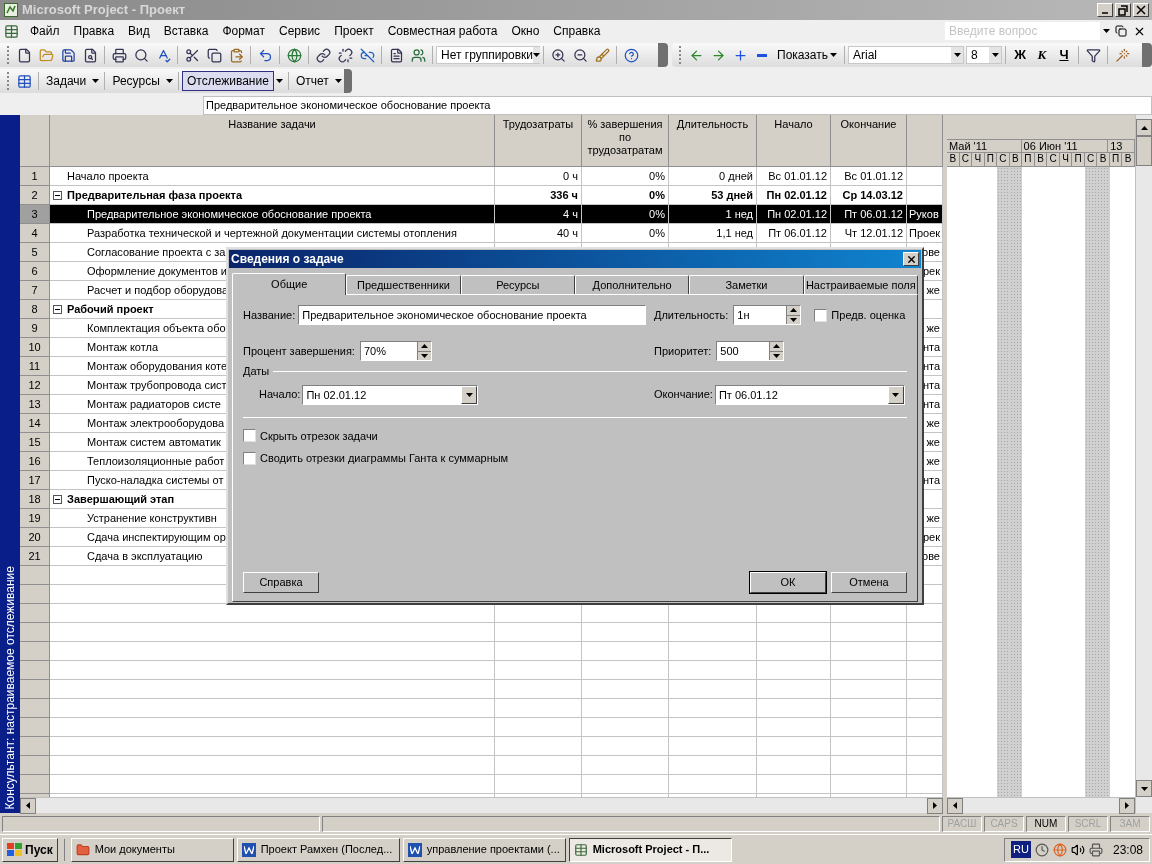 Image resolution: width=1152 pixels, height=864 pixels. What do you see at coordinates (625, 141) in the screenshot?
I see `column-header: % завершения по трудозатратам` at bounding box center [625, 141].